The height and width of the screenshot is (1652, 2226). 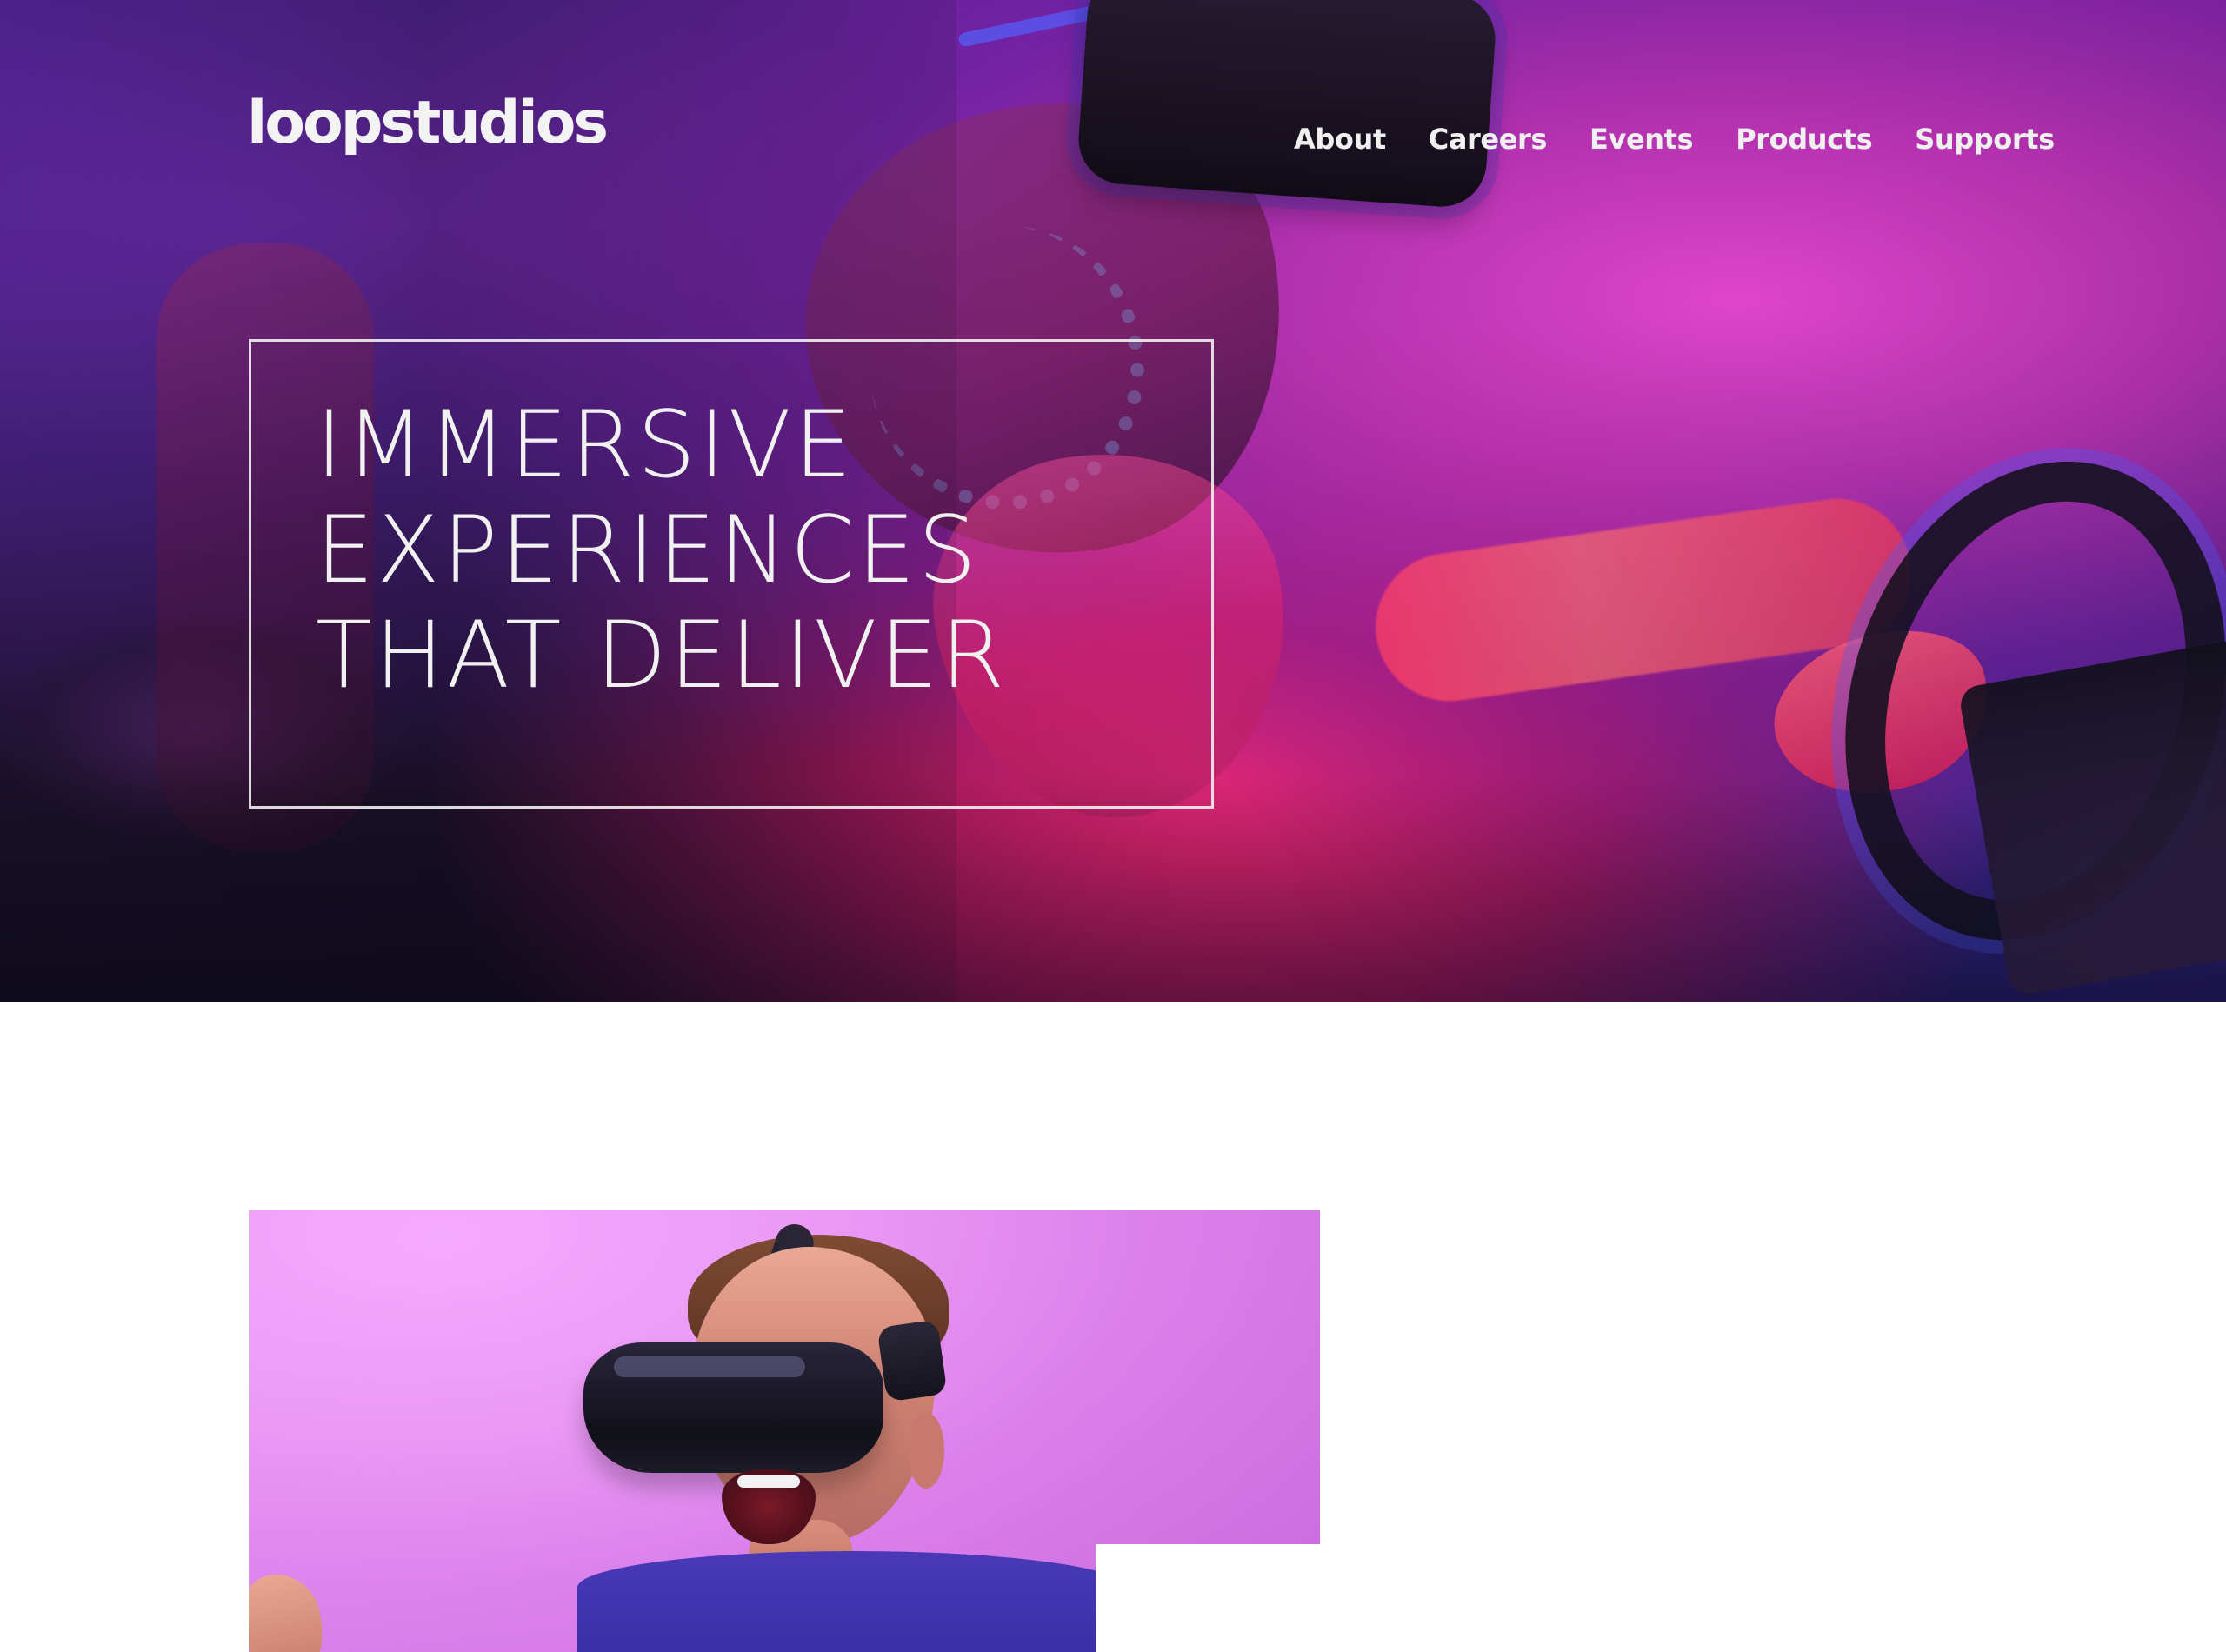 I want to click on nav-link-about: About, so click(x=1340, y=139).